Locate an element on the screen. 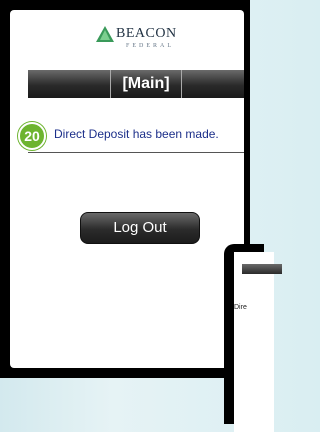 Image resolution: width=320 pixels, height=432 pixels. beacon-triangle-icon is located at coordinates (105, 34).